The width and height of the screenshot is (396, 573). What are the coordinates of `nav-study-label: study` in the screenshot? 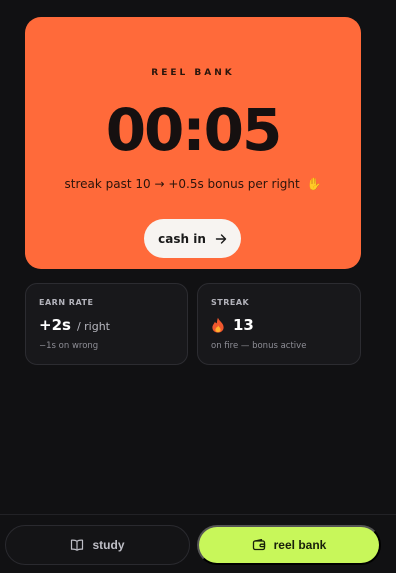 It's located at (108, 545).